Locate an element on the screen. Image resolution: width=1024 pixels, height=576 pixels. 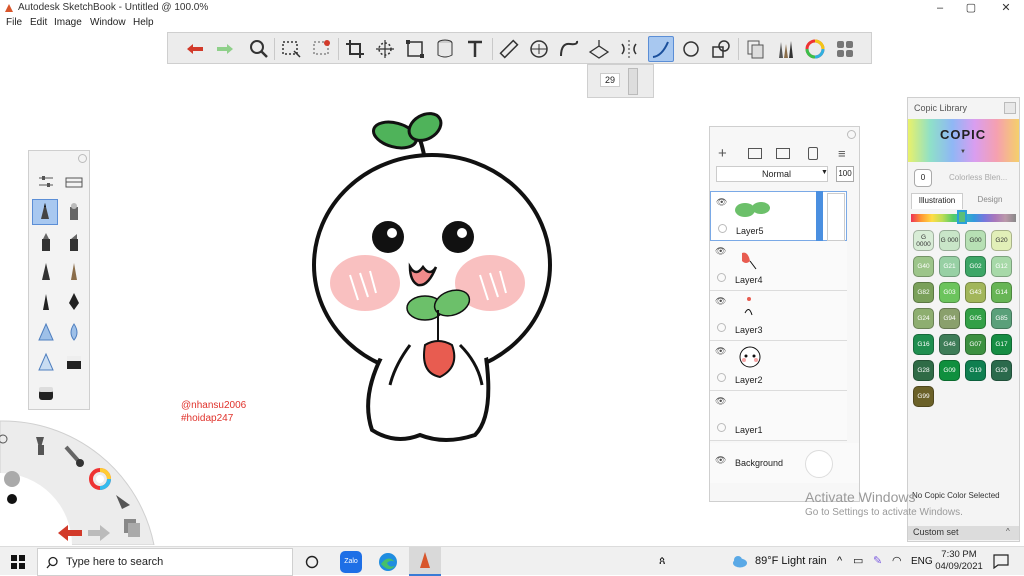
copic-family-selector is located at coordinates (962, 217).